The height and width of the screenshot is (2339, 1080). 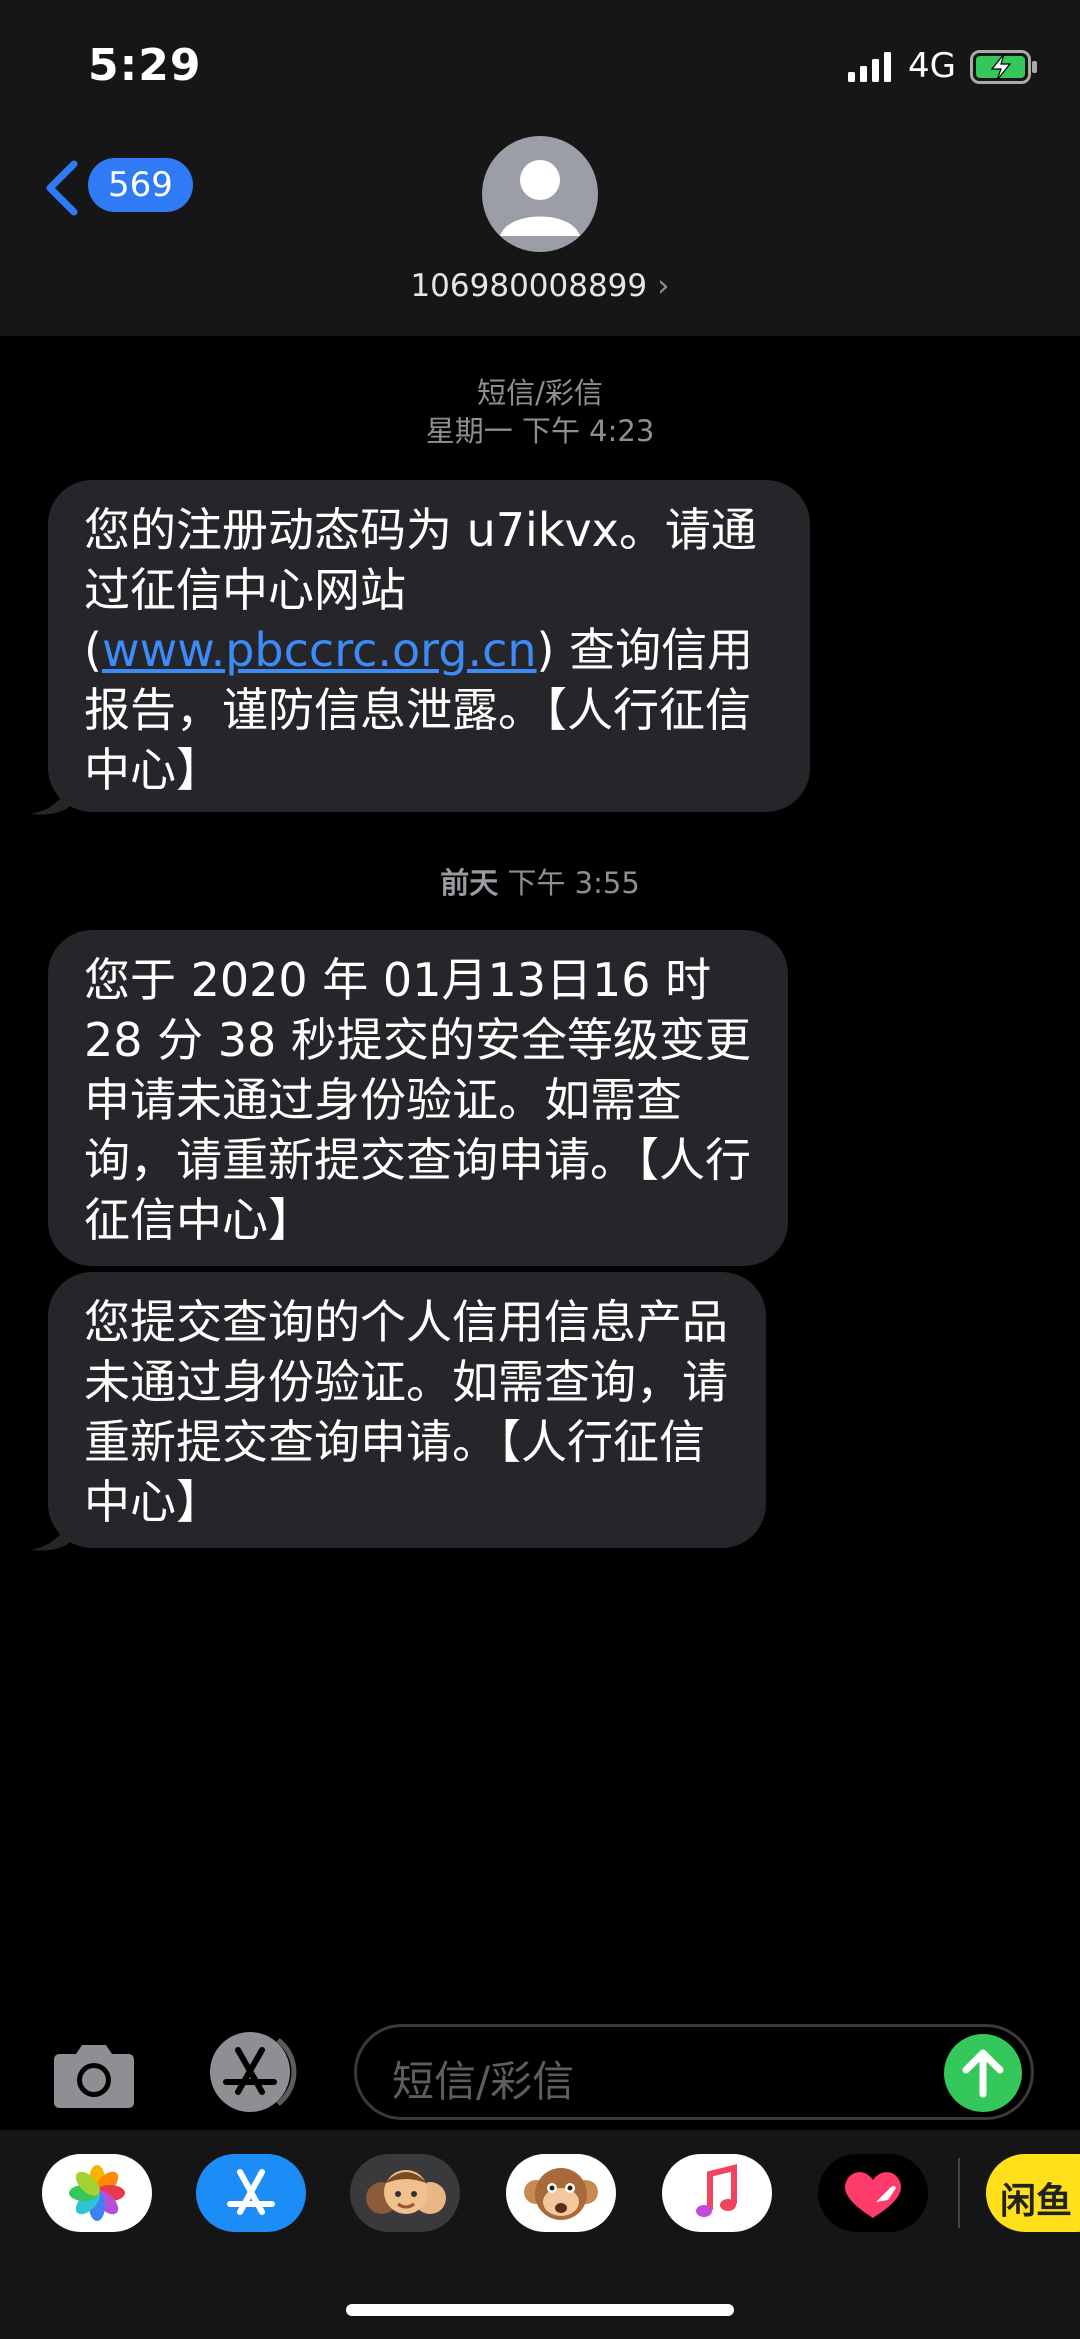 What do you see at coordinates (1033, 2193) in the screenshot?
I see `xianyu-icon: 闲鱼` at bounding box center [1033, 2193].